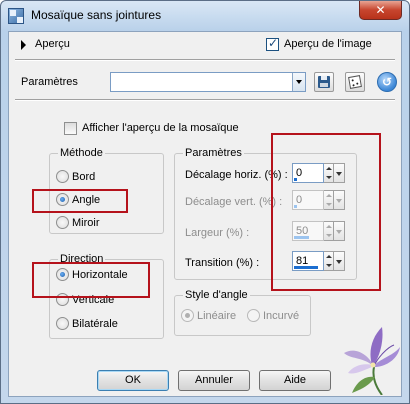  I want to click on settings-group-title: Paramètres, so click(213, 153).